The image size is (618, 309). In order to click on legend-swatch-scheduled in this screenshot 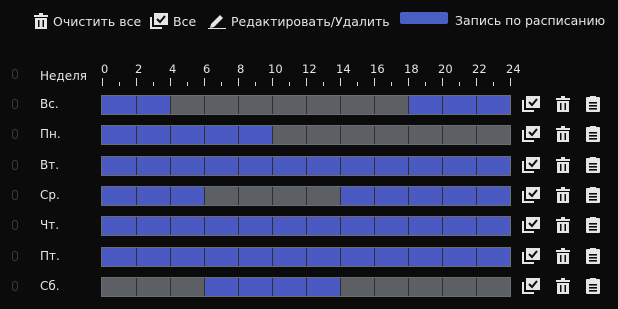, I will do `click(424, 18)`.